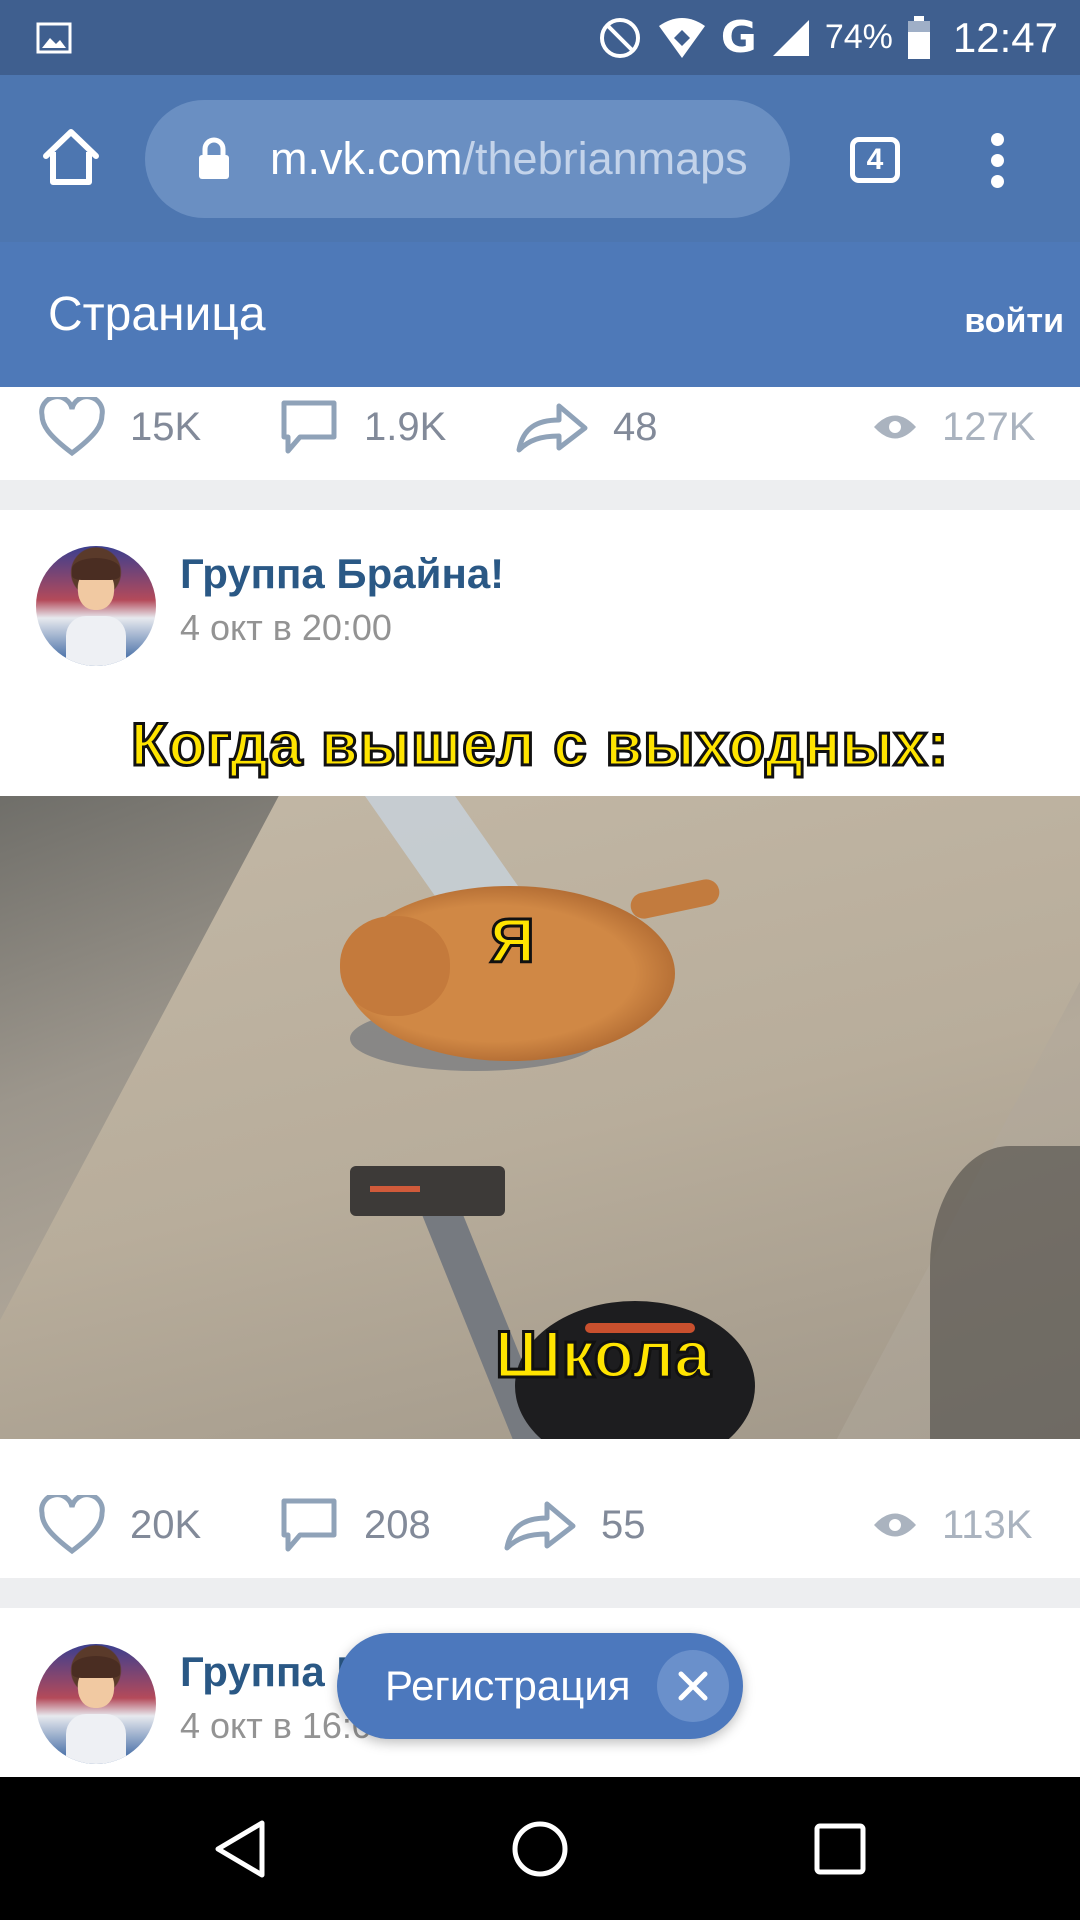 This screenshot has height=1920, width=1080. I want to click on comment-button: 208, so click(354, 1525).